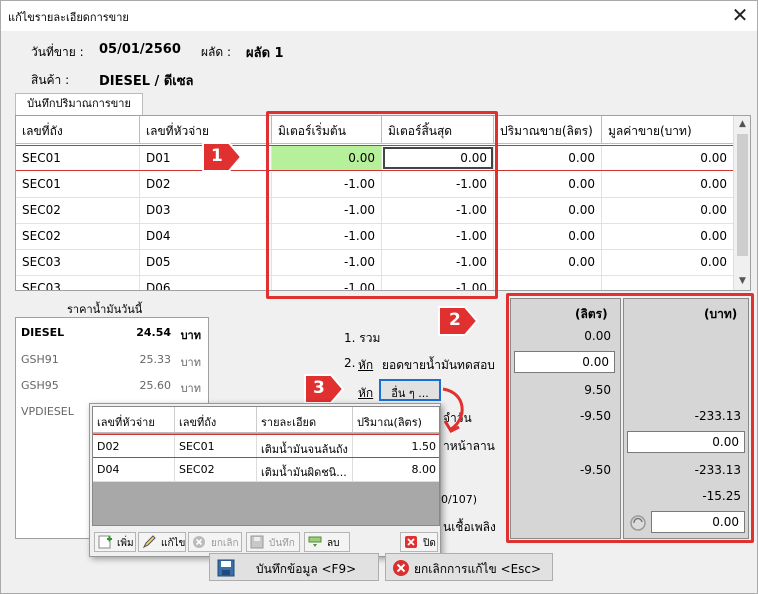 This screenshot has width=758, height=594. Describe the element at coordinates (698, 522) in the screenshot. I see `fuel-value-input: 0.00` at that location.